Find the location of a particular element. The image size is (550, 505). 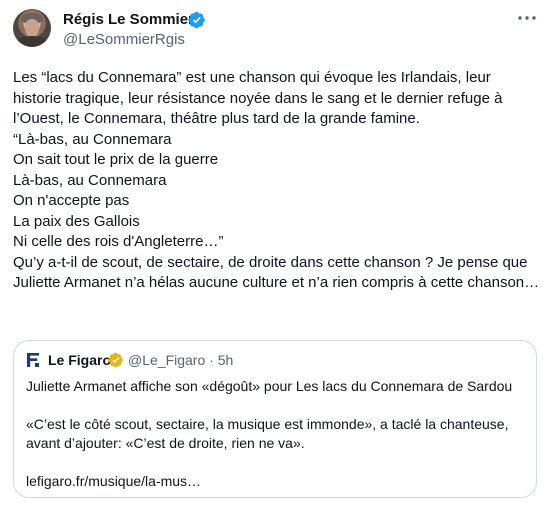

more-options-icon is located at coordinates (527, 18).